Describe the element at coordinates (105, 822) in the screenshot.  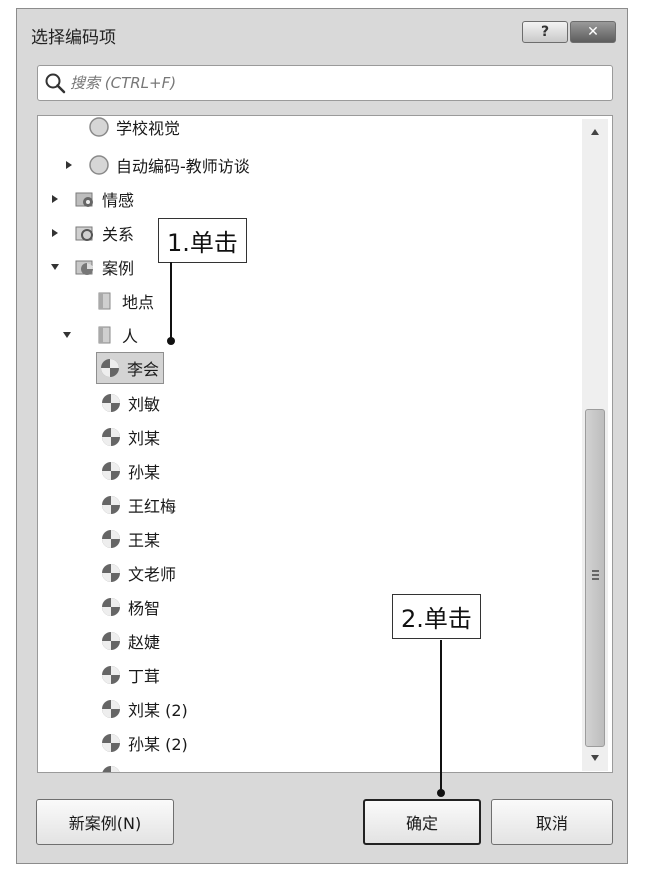
I see `new-case-button: 新案例(N)` at that location.